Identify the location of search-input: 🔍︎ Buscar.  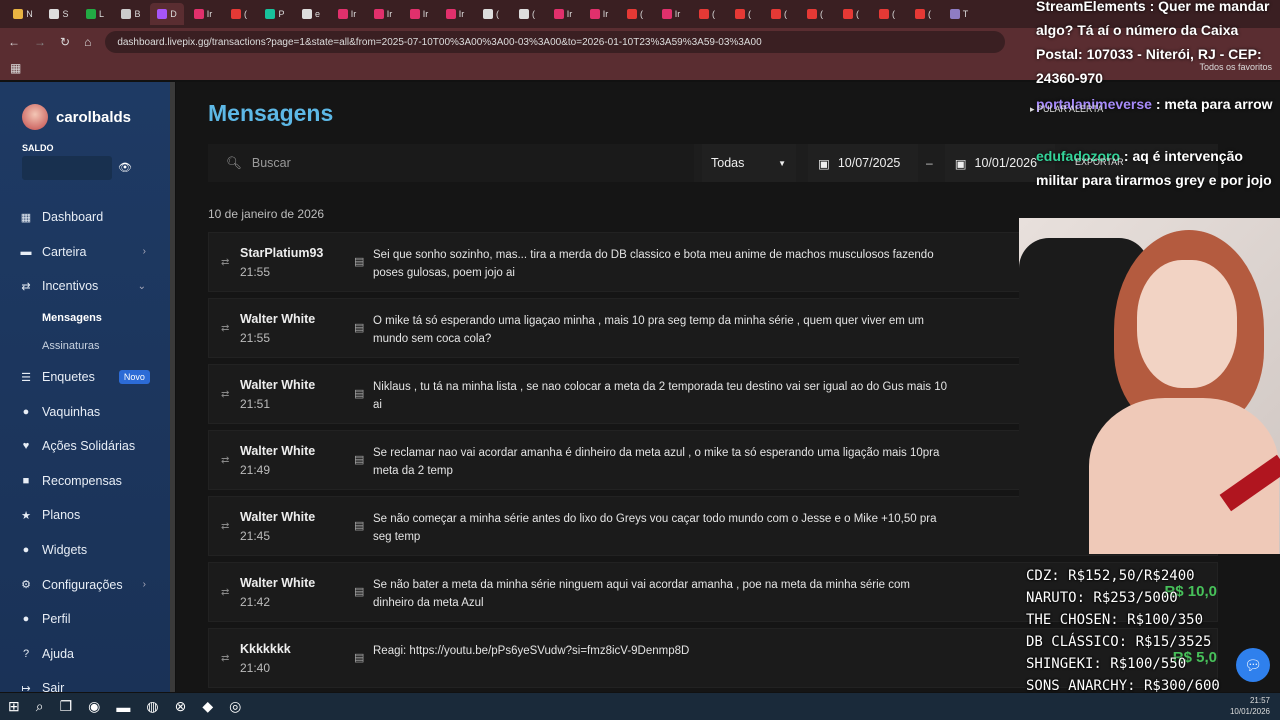
(451, 163).